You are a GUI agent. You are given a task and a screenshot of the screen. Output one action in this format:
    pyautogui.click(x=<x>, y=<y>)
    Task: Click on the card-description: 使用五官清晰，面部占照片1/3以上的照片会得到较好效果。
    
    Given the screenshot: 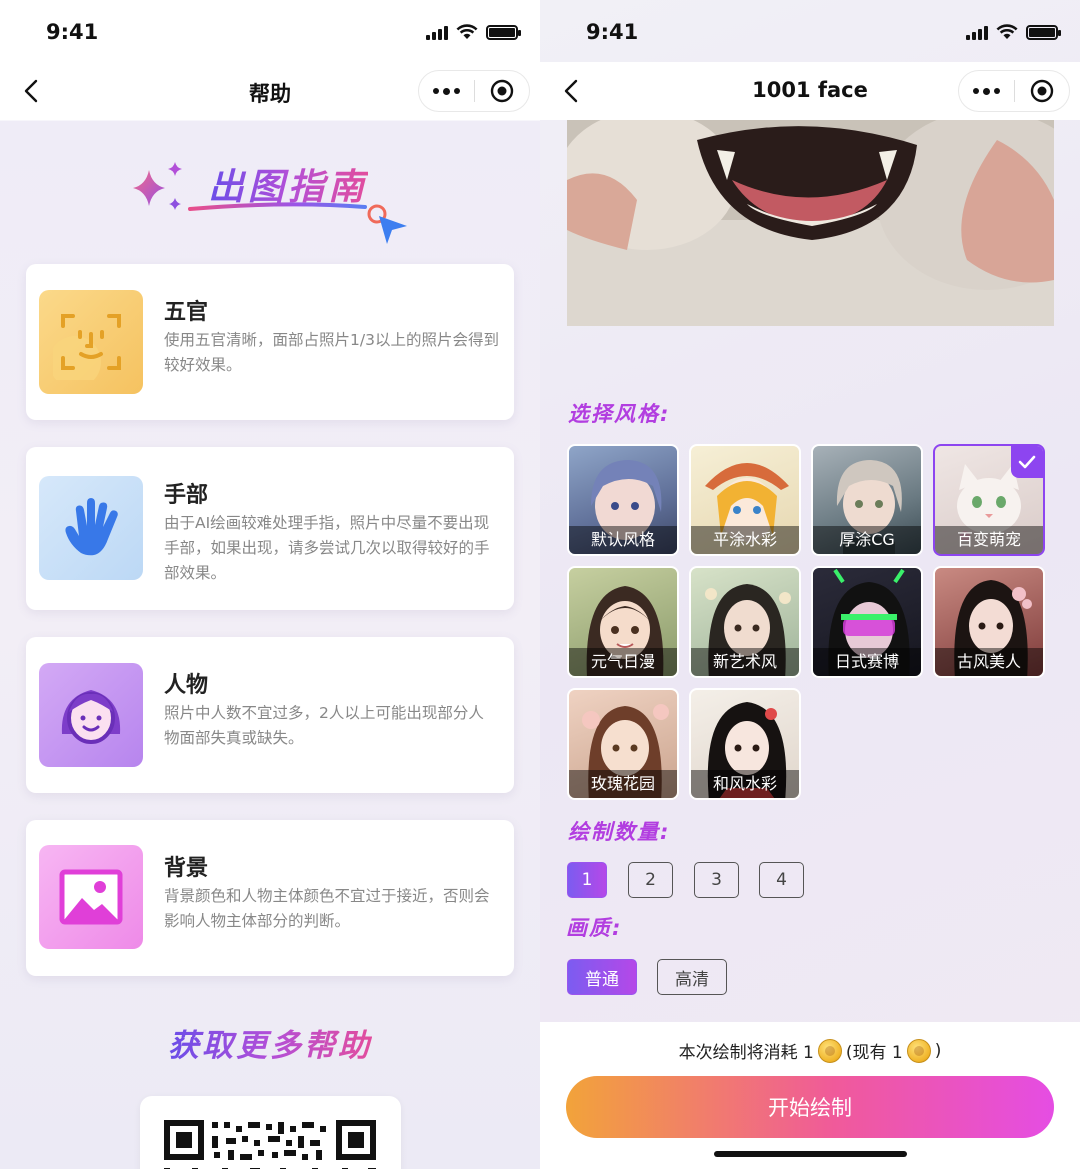 What is the action you would take?
    pyautogui.click(x=331, y=352)
    